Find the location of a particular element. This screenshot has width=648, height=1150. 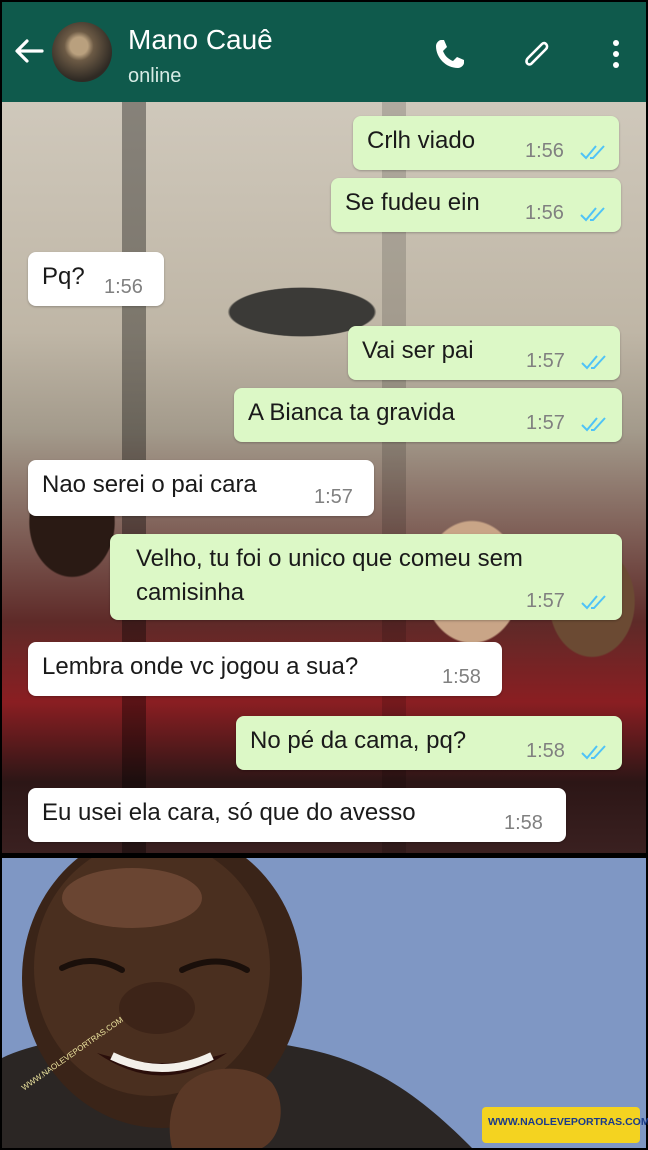

message-text: No pé da cama, pq? is located at coordinates (358, 740).